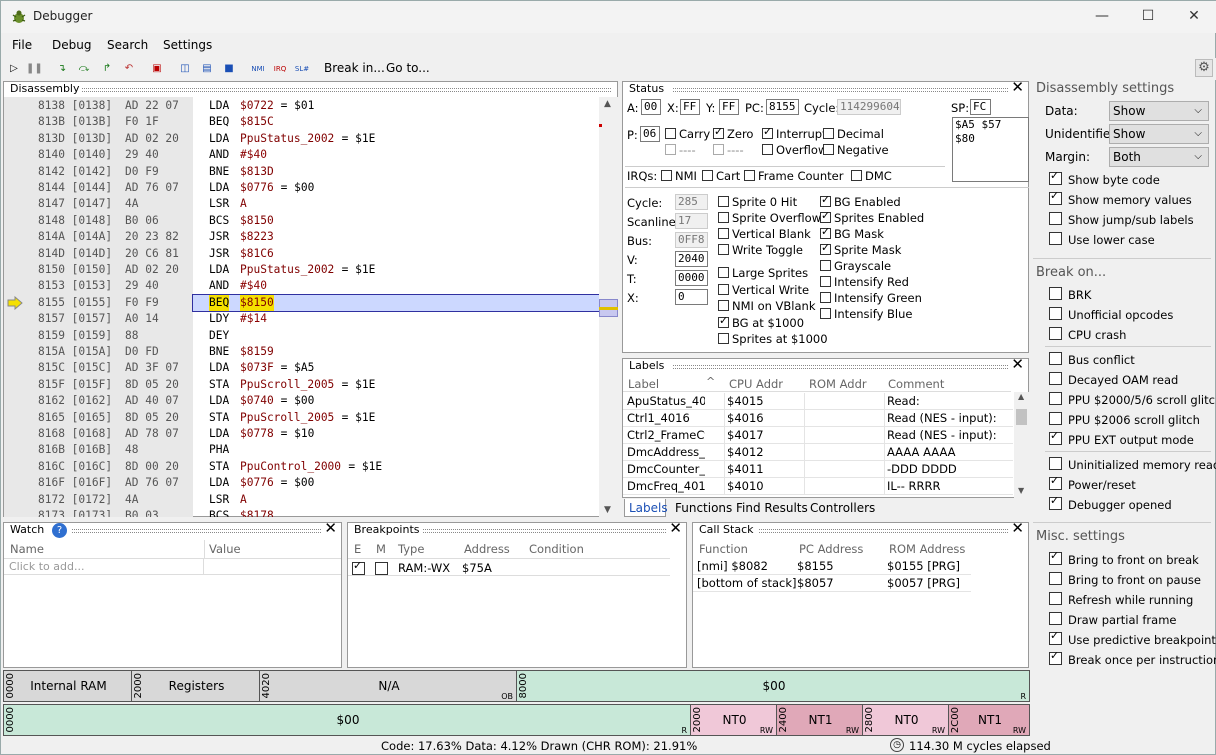 The image size is (1216, 755). Describe the element at coordinates (691, 297) in the screenshot. I see `fine-x-field: 0` at that location.